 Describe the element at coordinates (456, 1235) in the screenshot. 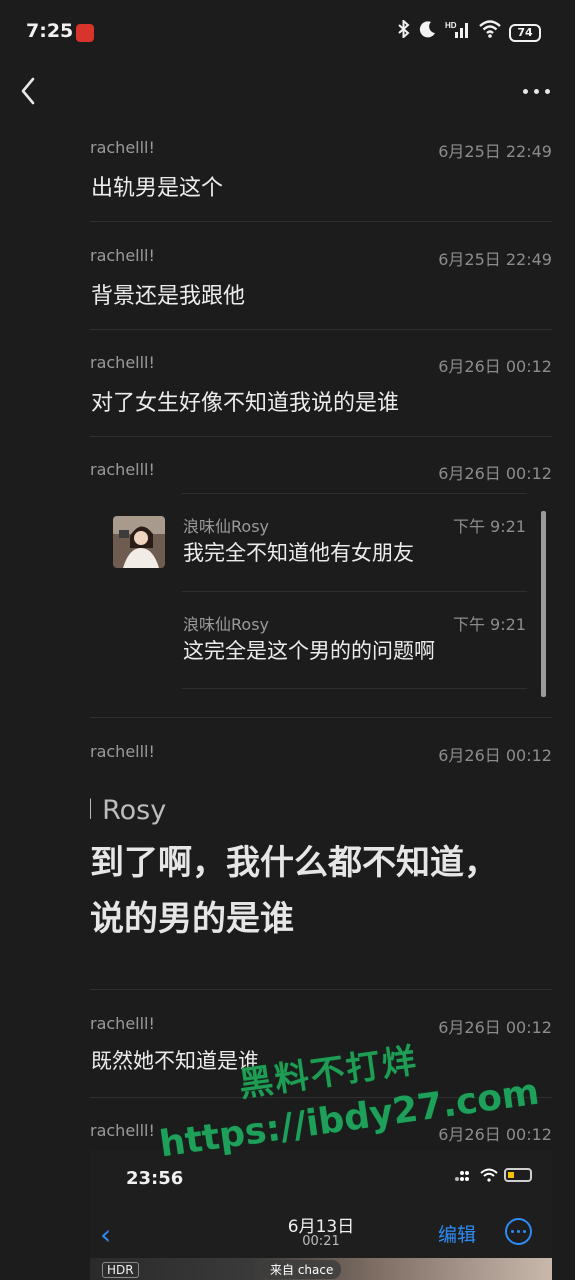

I see `embedded-edit-label: 编辑` at that location.